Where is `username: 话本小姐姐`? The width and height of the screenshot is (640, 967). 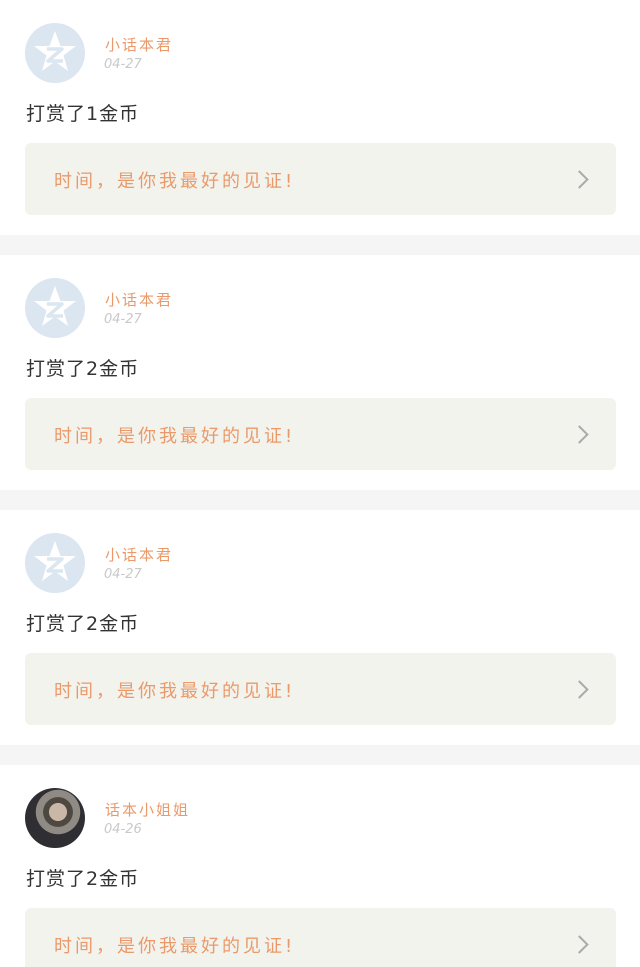 username: 话本小姐姐 is located at coordinates (147, 809).